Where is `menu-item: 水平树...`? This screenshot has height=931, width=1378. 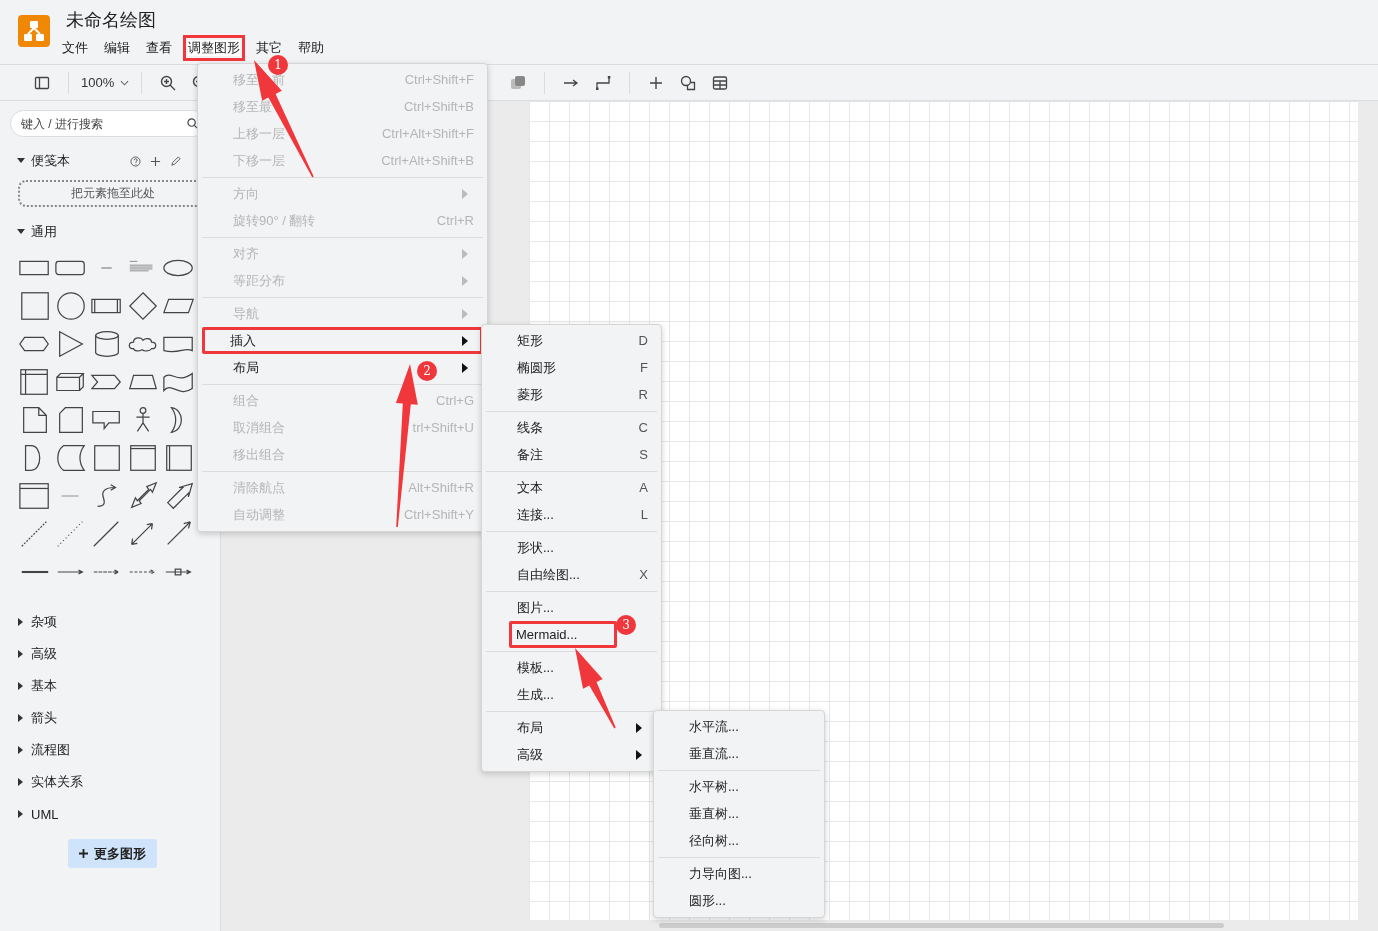
menu-item: 水平树... is located at coordinates (714, 786).